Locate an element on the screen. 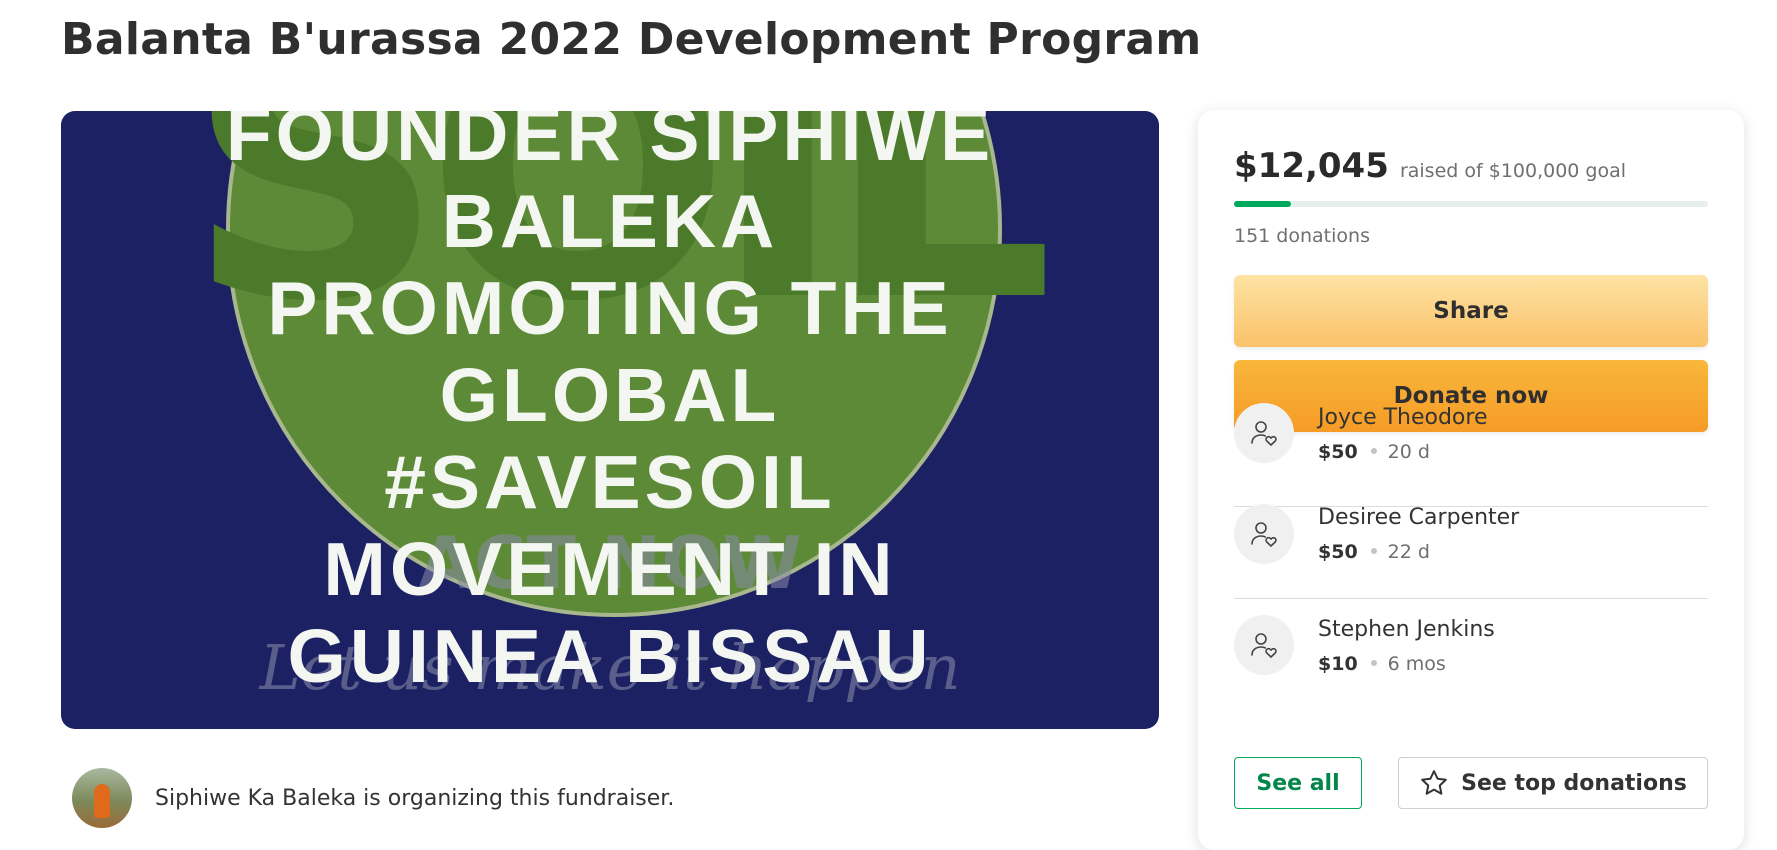 This screenshot has height=850, width=1777. donor-name: Joyce Theodore is located at coordinates (1403, 417).